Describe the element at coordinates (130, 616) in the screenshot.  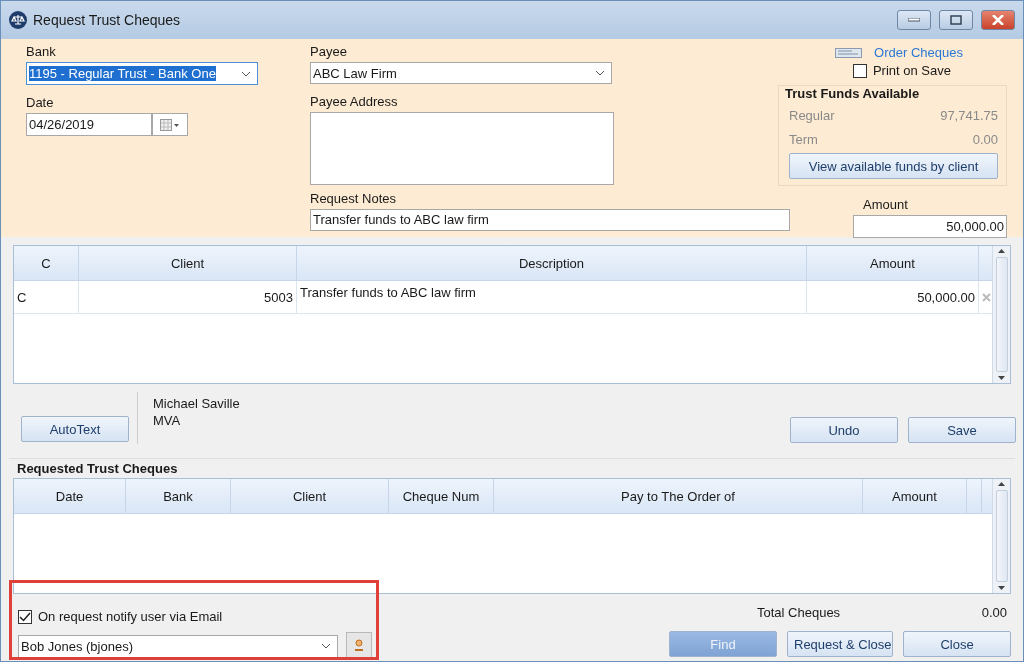
I see `checkbox-label: On request notify user via Email` at that location.